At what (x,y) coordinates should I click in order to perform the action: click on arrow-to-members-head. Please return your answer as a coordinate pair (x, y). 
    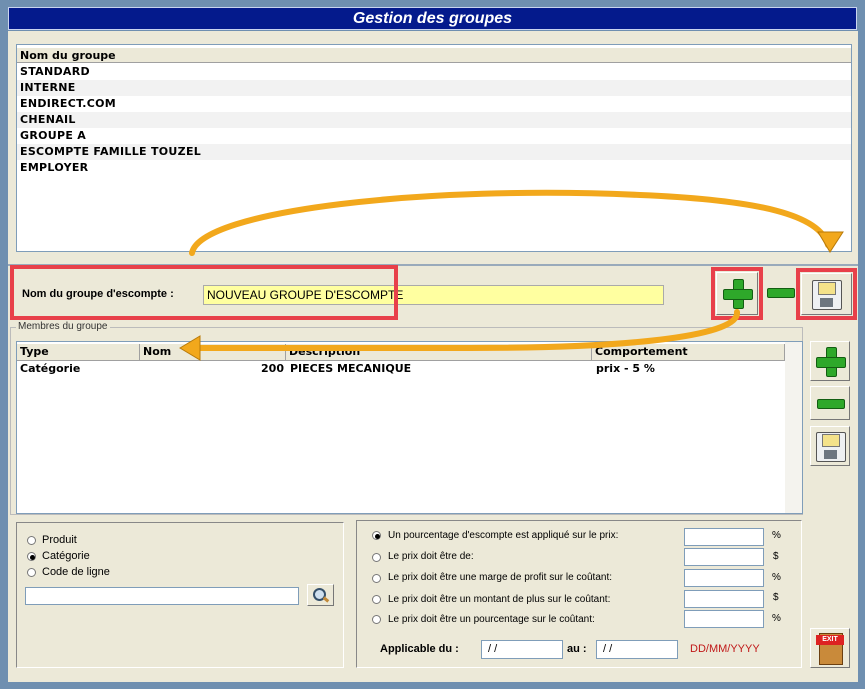
    Looking at the image, I should click on (190, 348).